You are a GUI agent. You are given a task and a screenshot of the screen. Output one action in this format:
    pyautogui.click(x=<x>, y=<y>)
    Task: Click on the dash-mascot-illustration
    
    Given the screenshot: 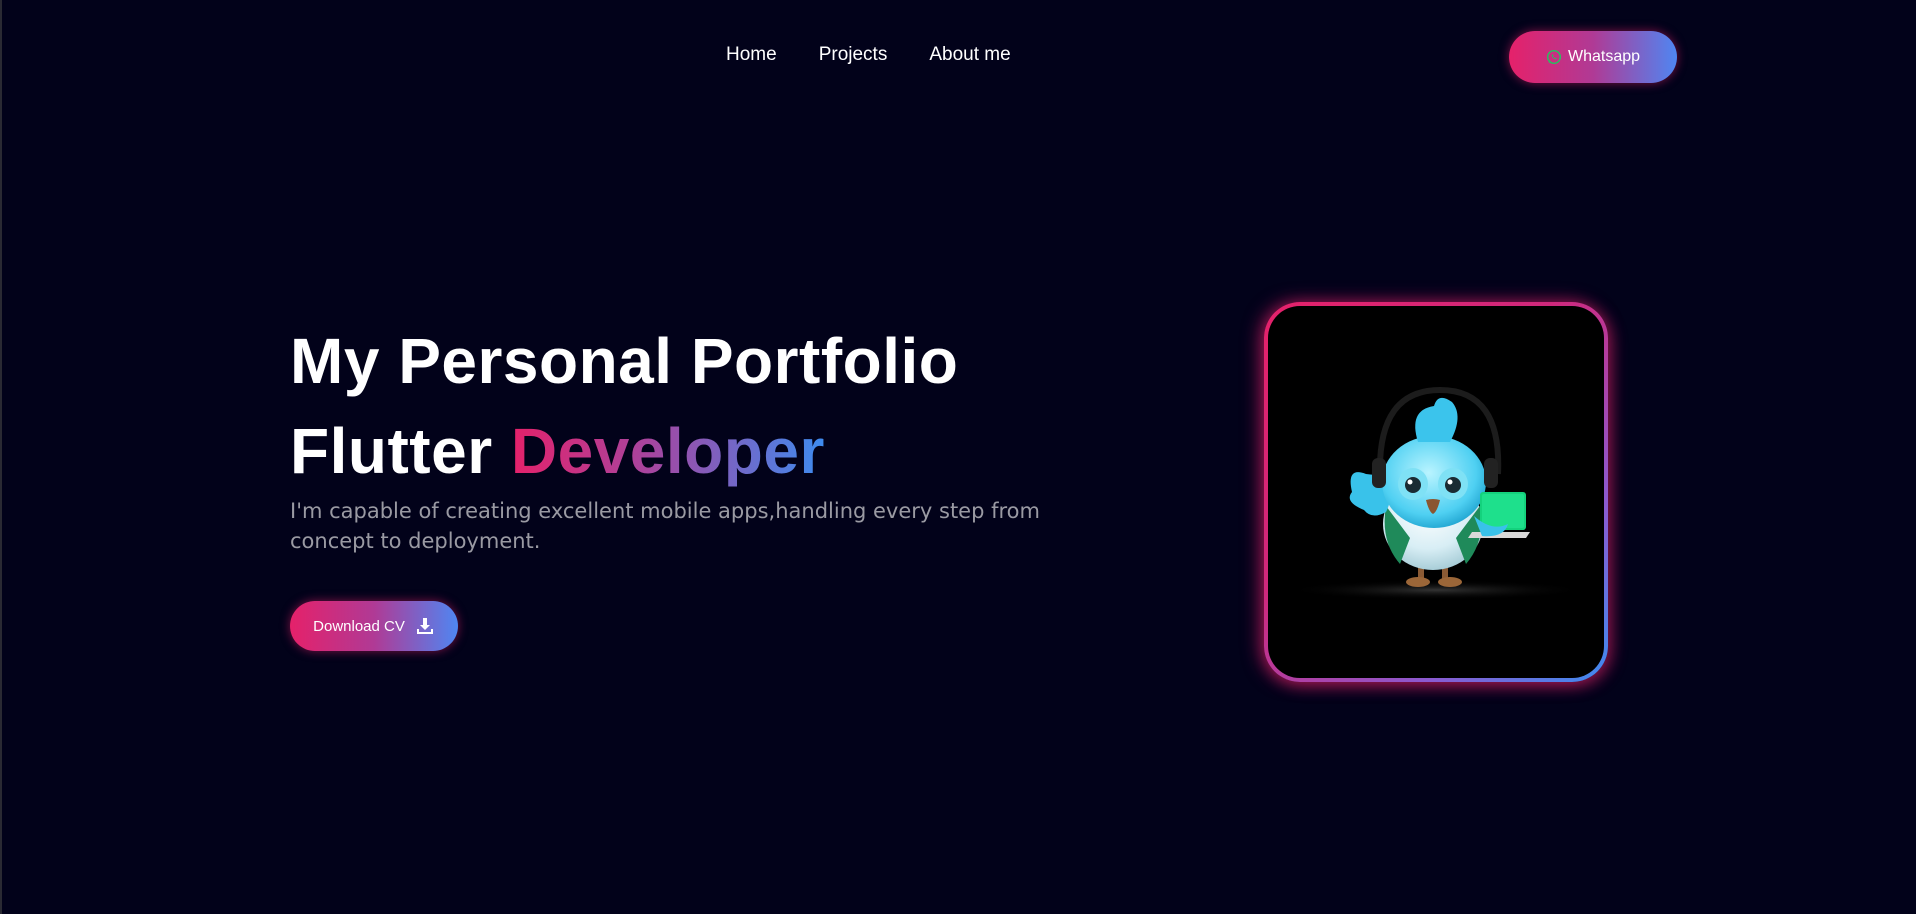 What is the action you would take?
    pyautogui.click(x=1436, y=493)
    